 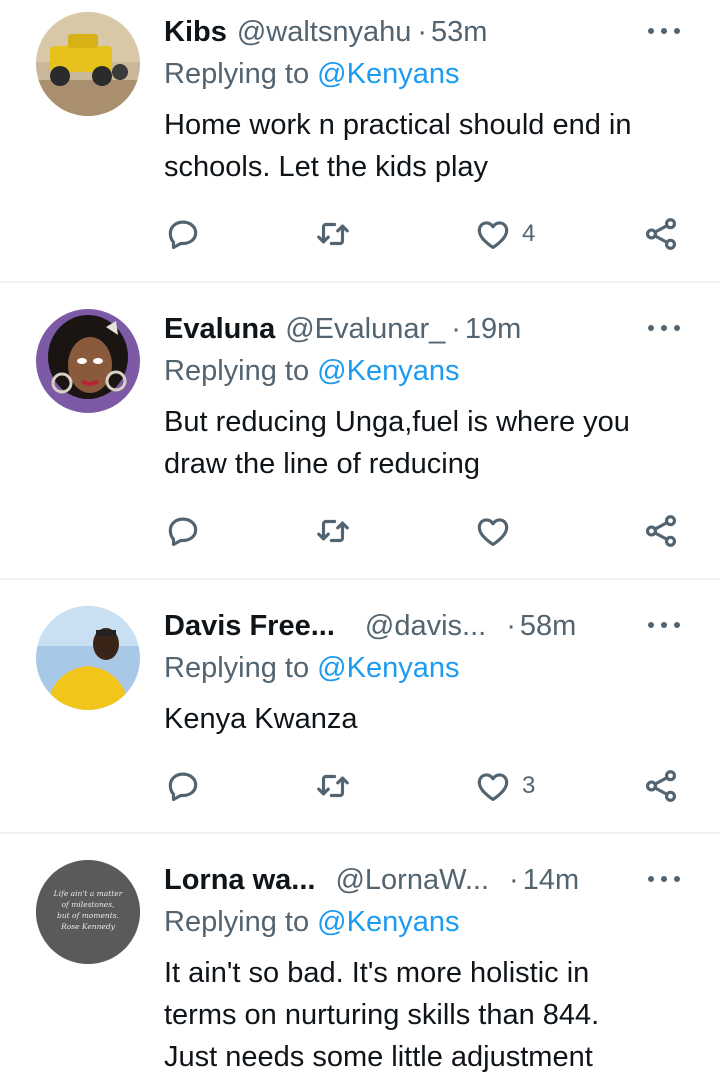 I want to click on tweet-text: Kenya Kwanza, so click(x=429, y=719).